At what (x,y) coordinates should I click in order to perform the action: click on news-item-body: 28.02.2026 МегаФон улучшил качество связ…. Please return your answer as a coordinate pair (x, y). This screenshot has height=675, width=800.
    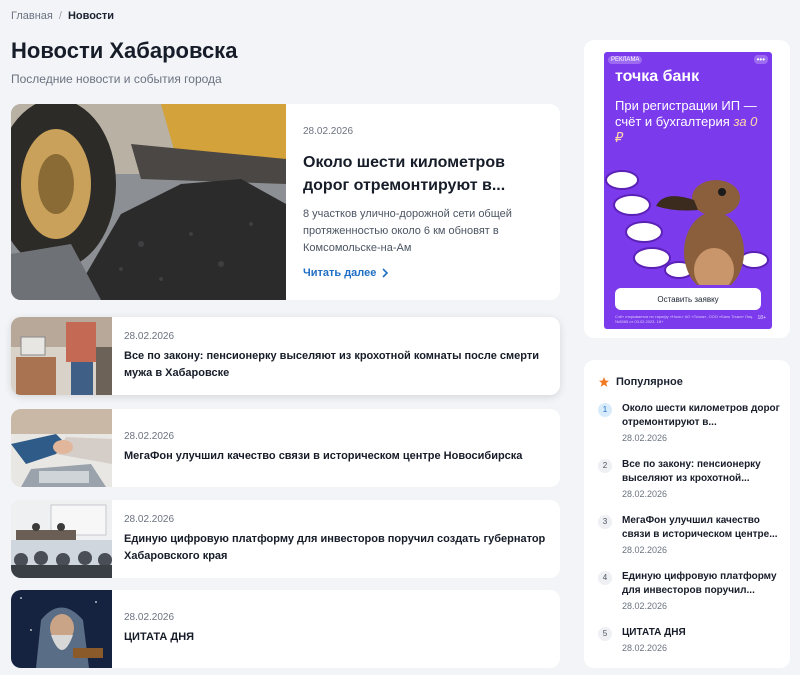
    Looking at the image, I should click on (336, 448).